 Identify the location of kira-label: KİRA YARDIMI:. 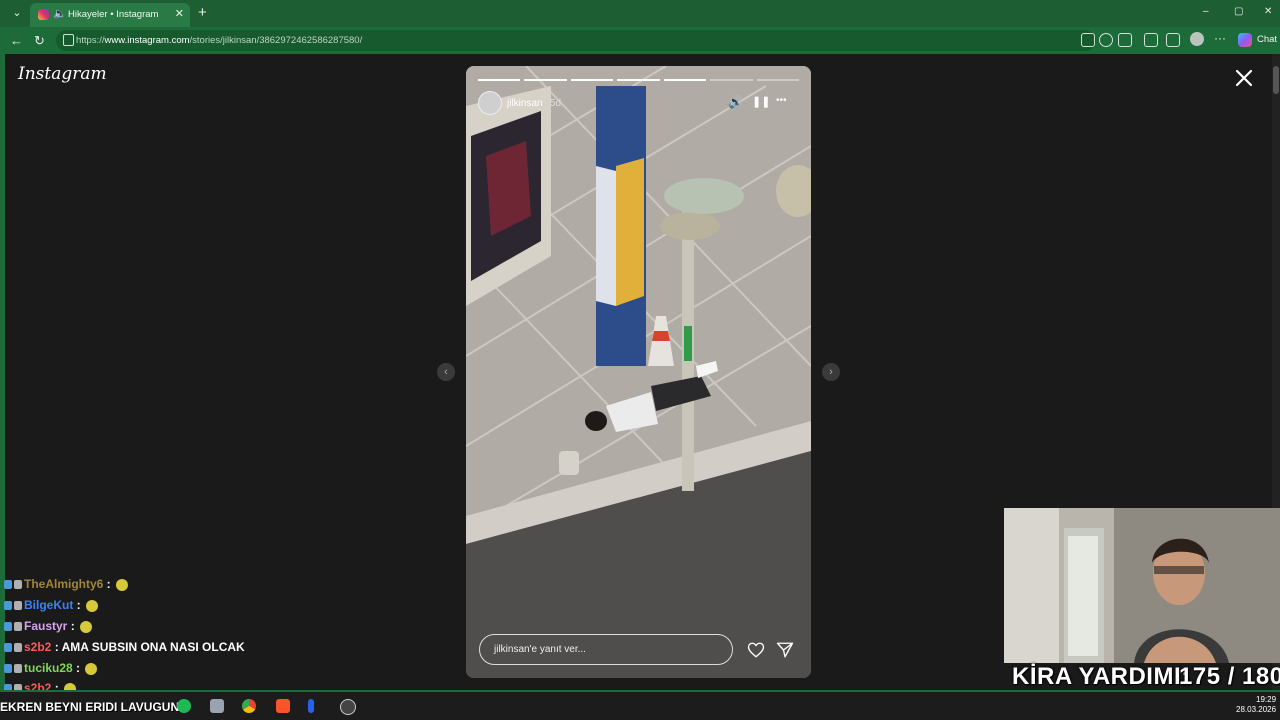
(1101, 676).